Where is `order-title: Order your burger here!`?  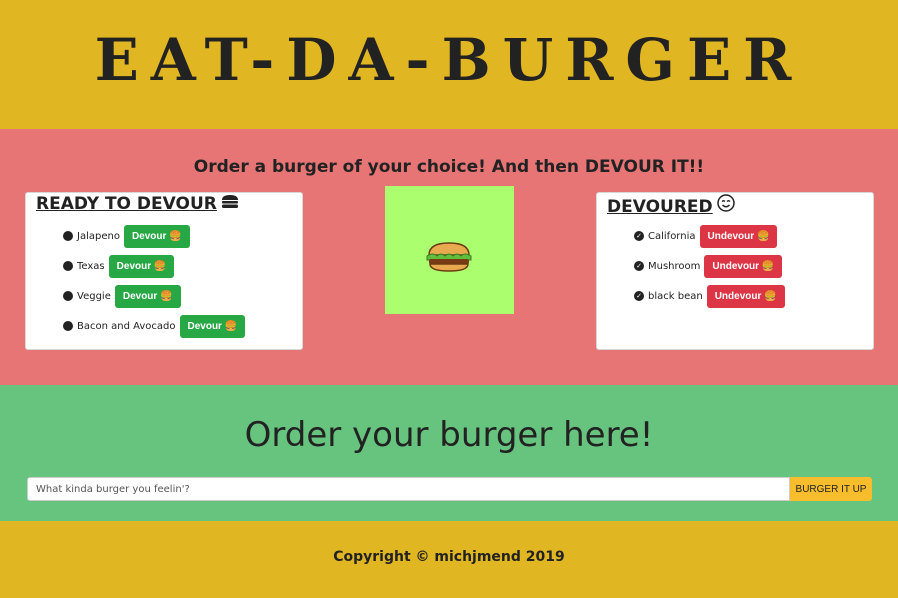 order-title: Order your burger here! is located at coordinates (449, 435).